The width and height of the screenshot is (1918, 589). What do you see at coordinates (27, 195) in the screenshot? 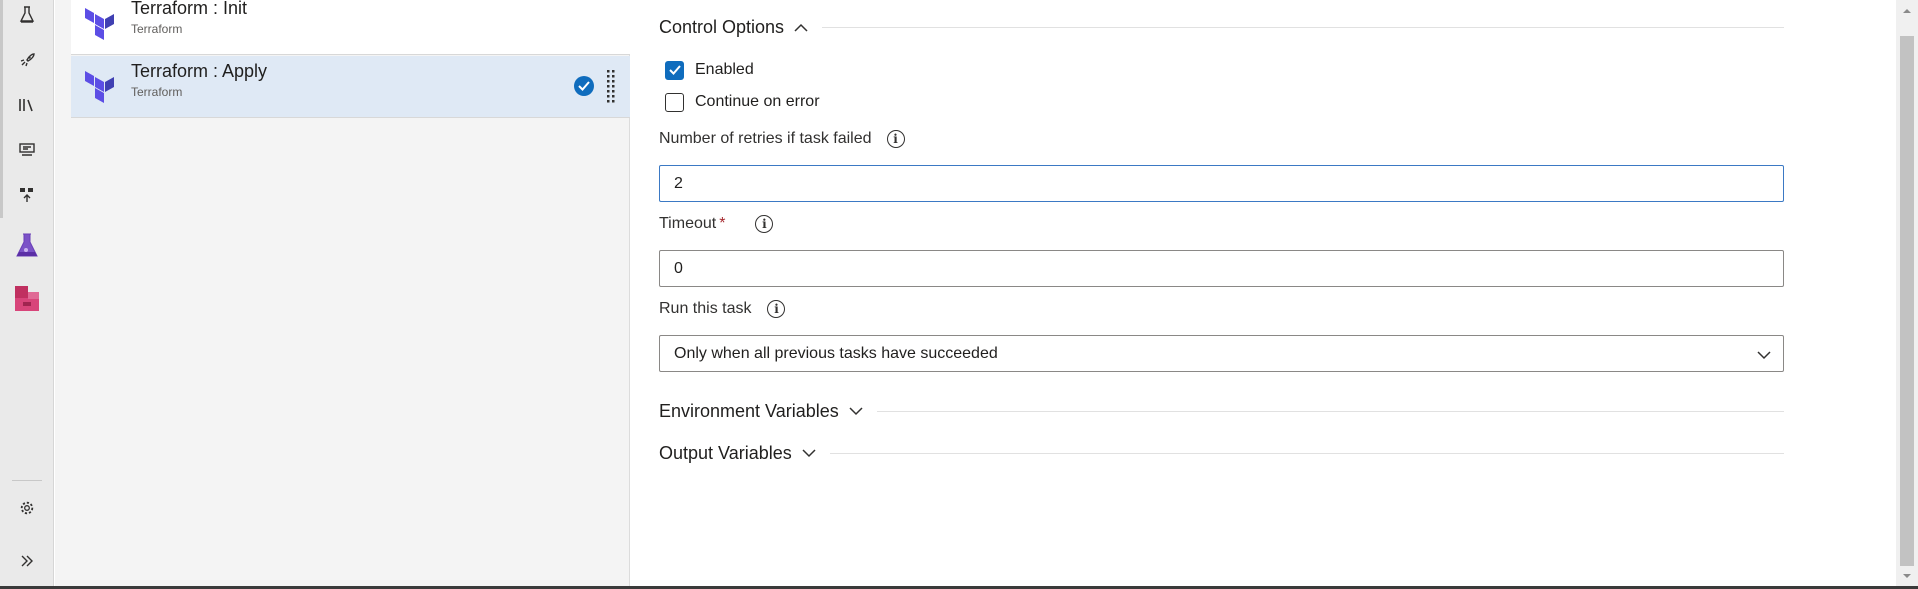
I see `task-groups-icon` at bounding box center [27, 195].